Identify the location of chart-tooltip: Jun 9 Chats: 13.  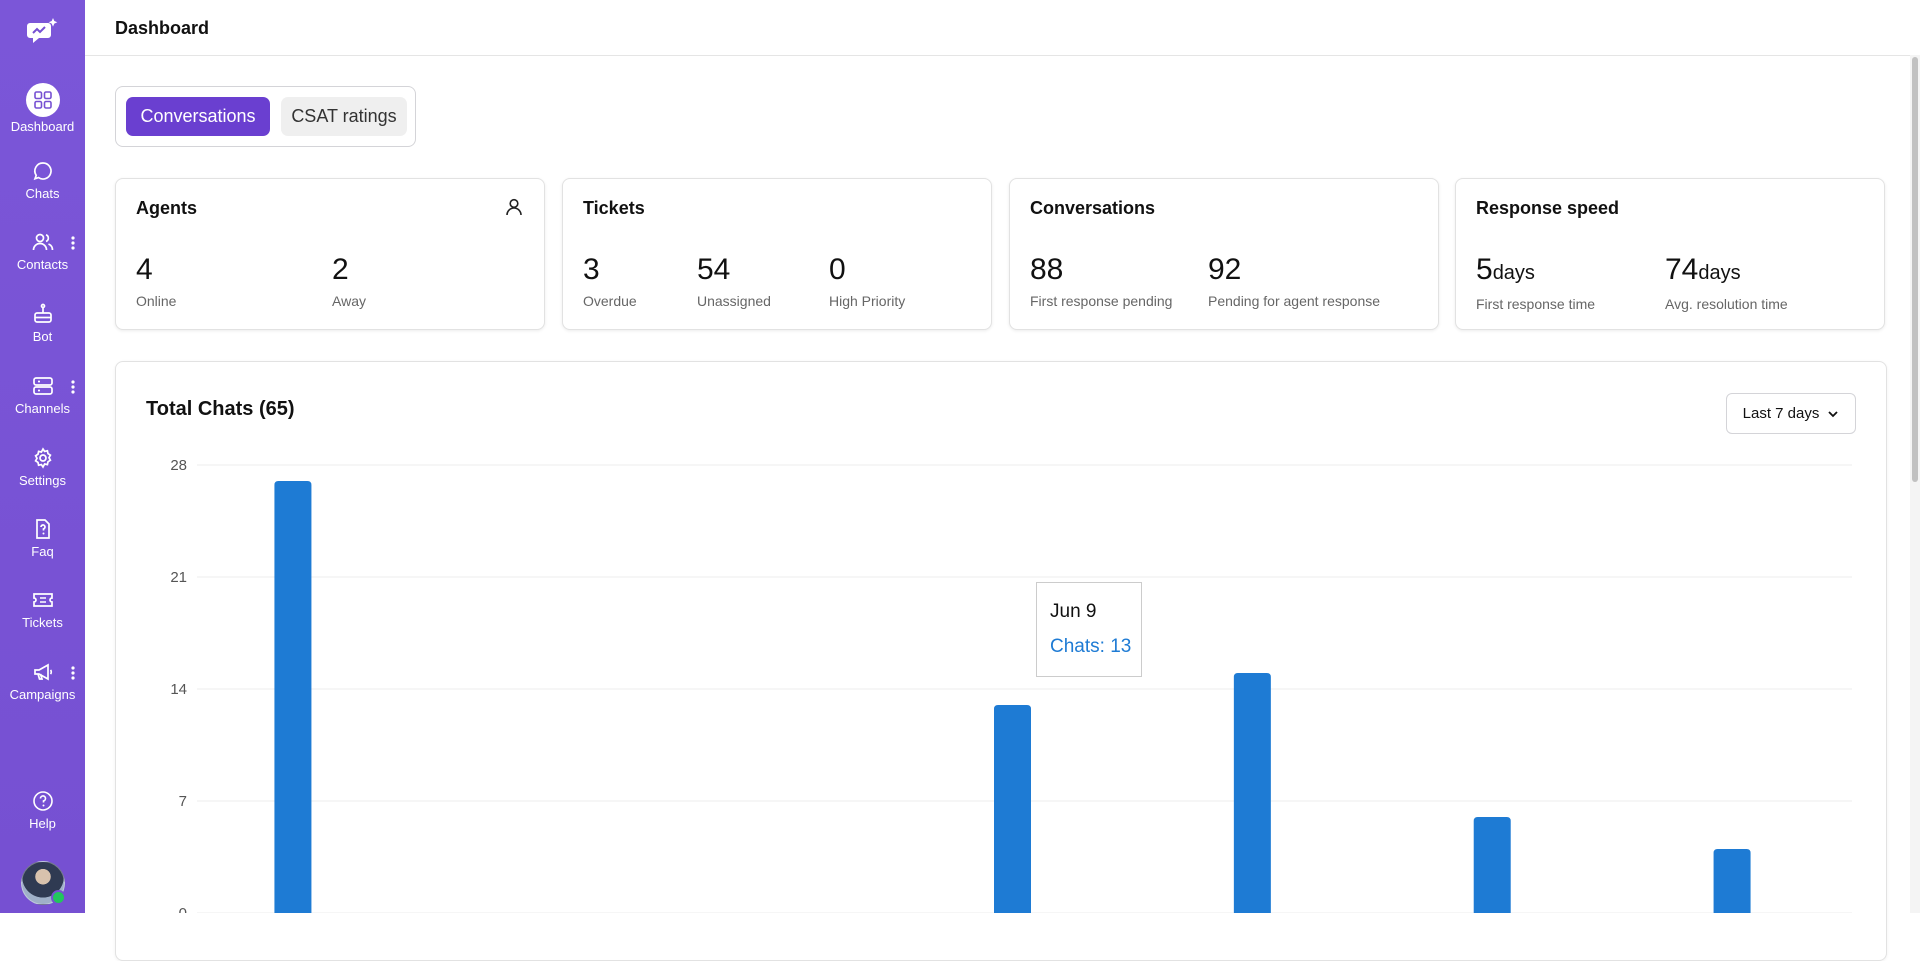
(1089, 629).